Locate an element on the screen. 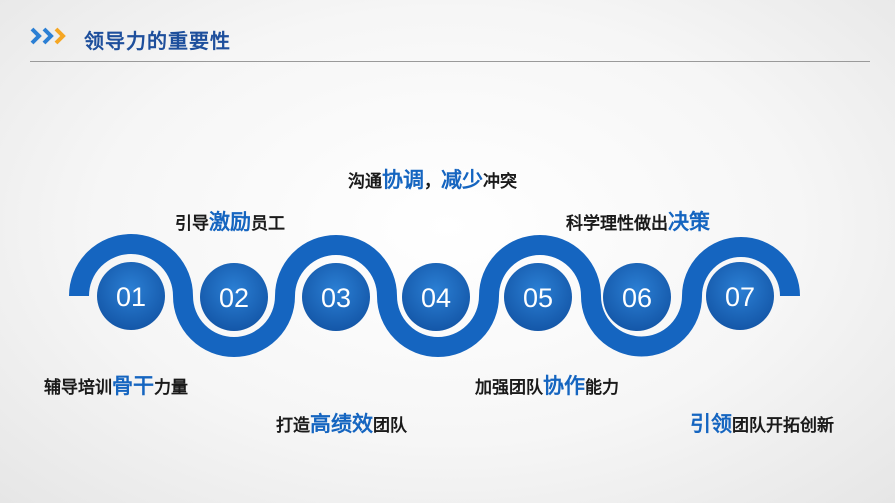  step-label-05: 加强团队协作能力 is located at coordinates (547, 386).